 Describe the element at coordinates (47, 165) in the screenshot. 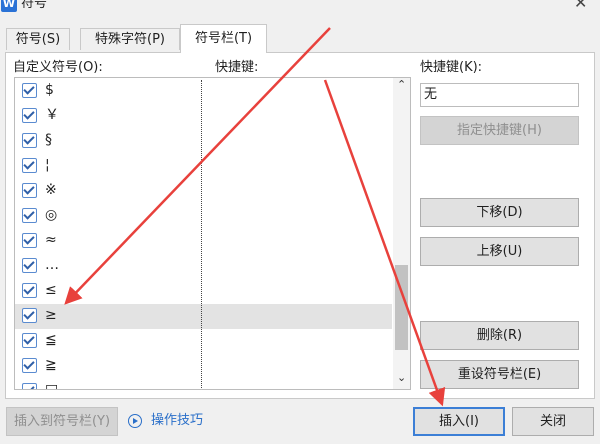

I see `symbol-glyph: ¦` at that location.